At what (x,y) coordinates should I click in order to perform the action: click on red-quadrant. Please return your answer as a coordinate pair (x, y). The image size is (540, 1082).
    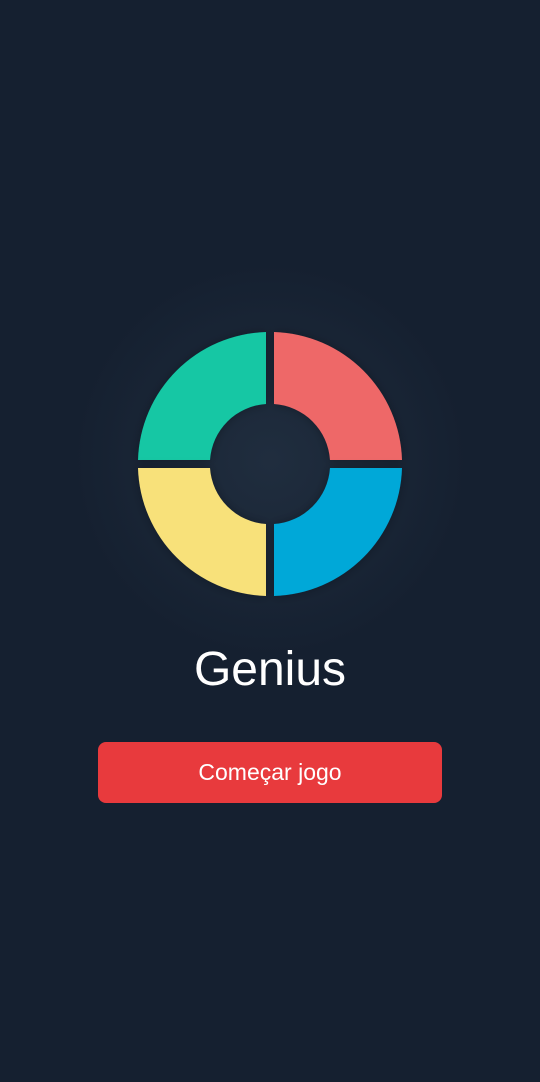
    Looking at the image, I should click on (338, 396).